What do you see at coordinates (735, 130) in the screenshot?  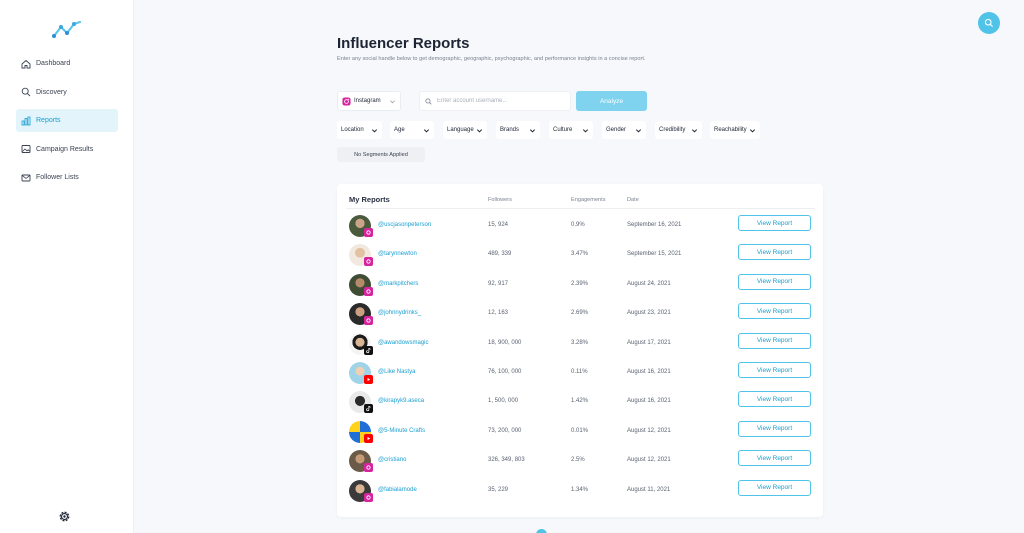 I see `filter-reachability: Reachability` at bounding box center [735, 130].